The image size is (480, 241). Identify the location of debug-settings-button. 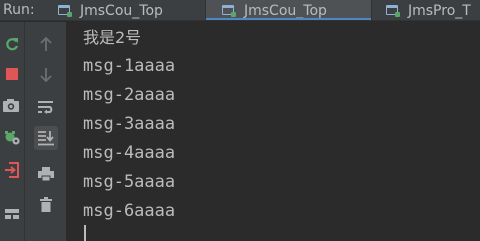
(12, 137).